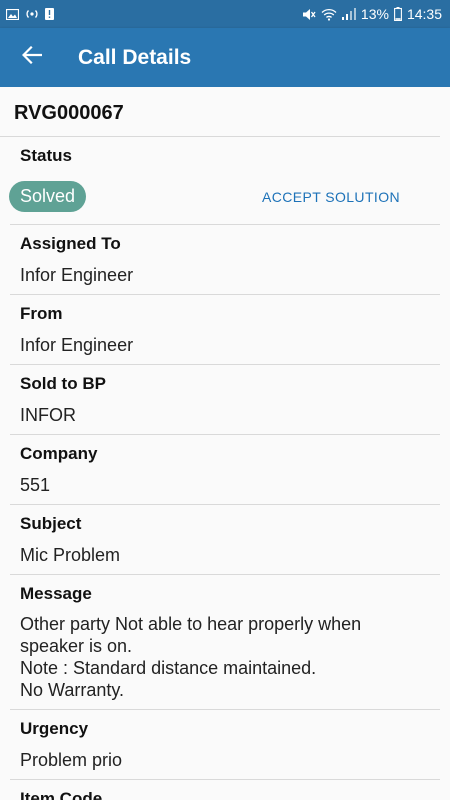 This screenshot has width=450, height=800. I want to click on field-company: Company 551, so click(225, 470).